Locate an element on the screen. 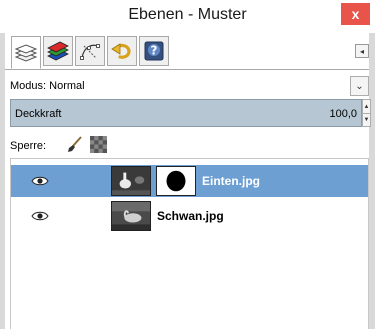 Image resolution: width=375 pixels, height=329 pixels. window-title: Ebenen - Muster is located at coordinates (187, 14).